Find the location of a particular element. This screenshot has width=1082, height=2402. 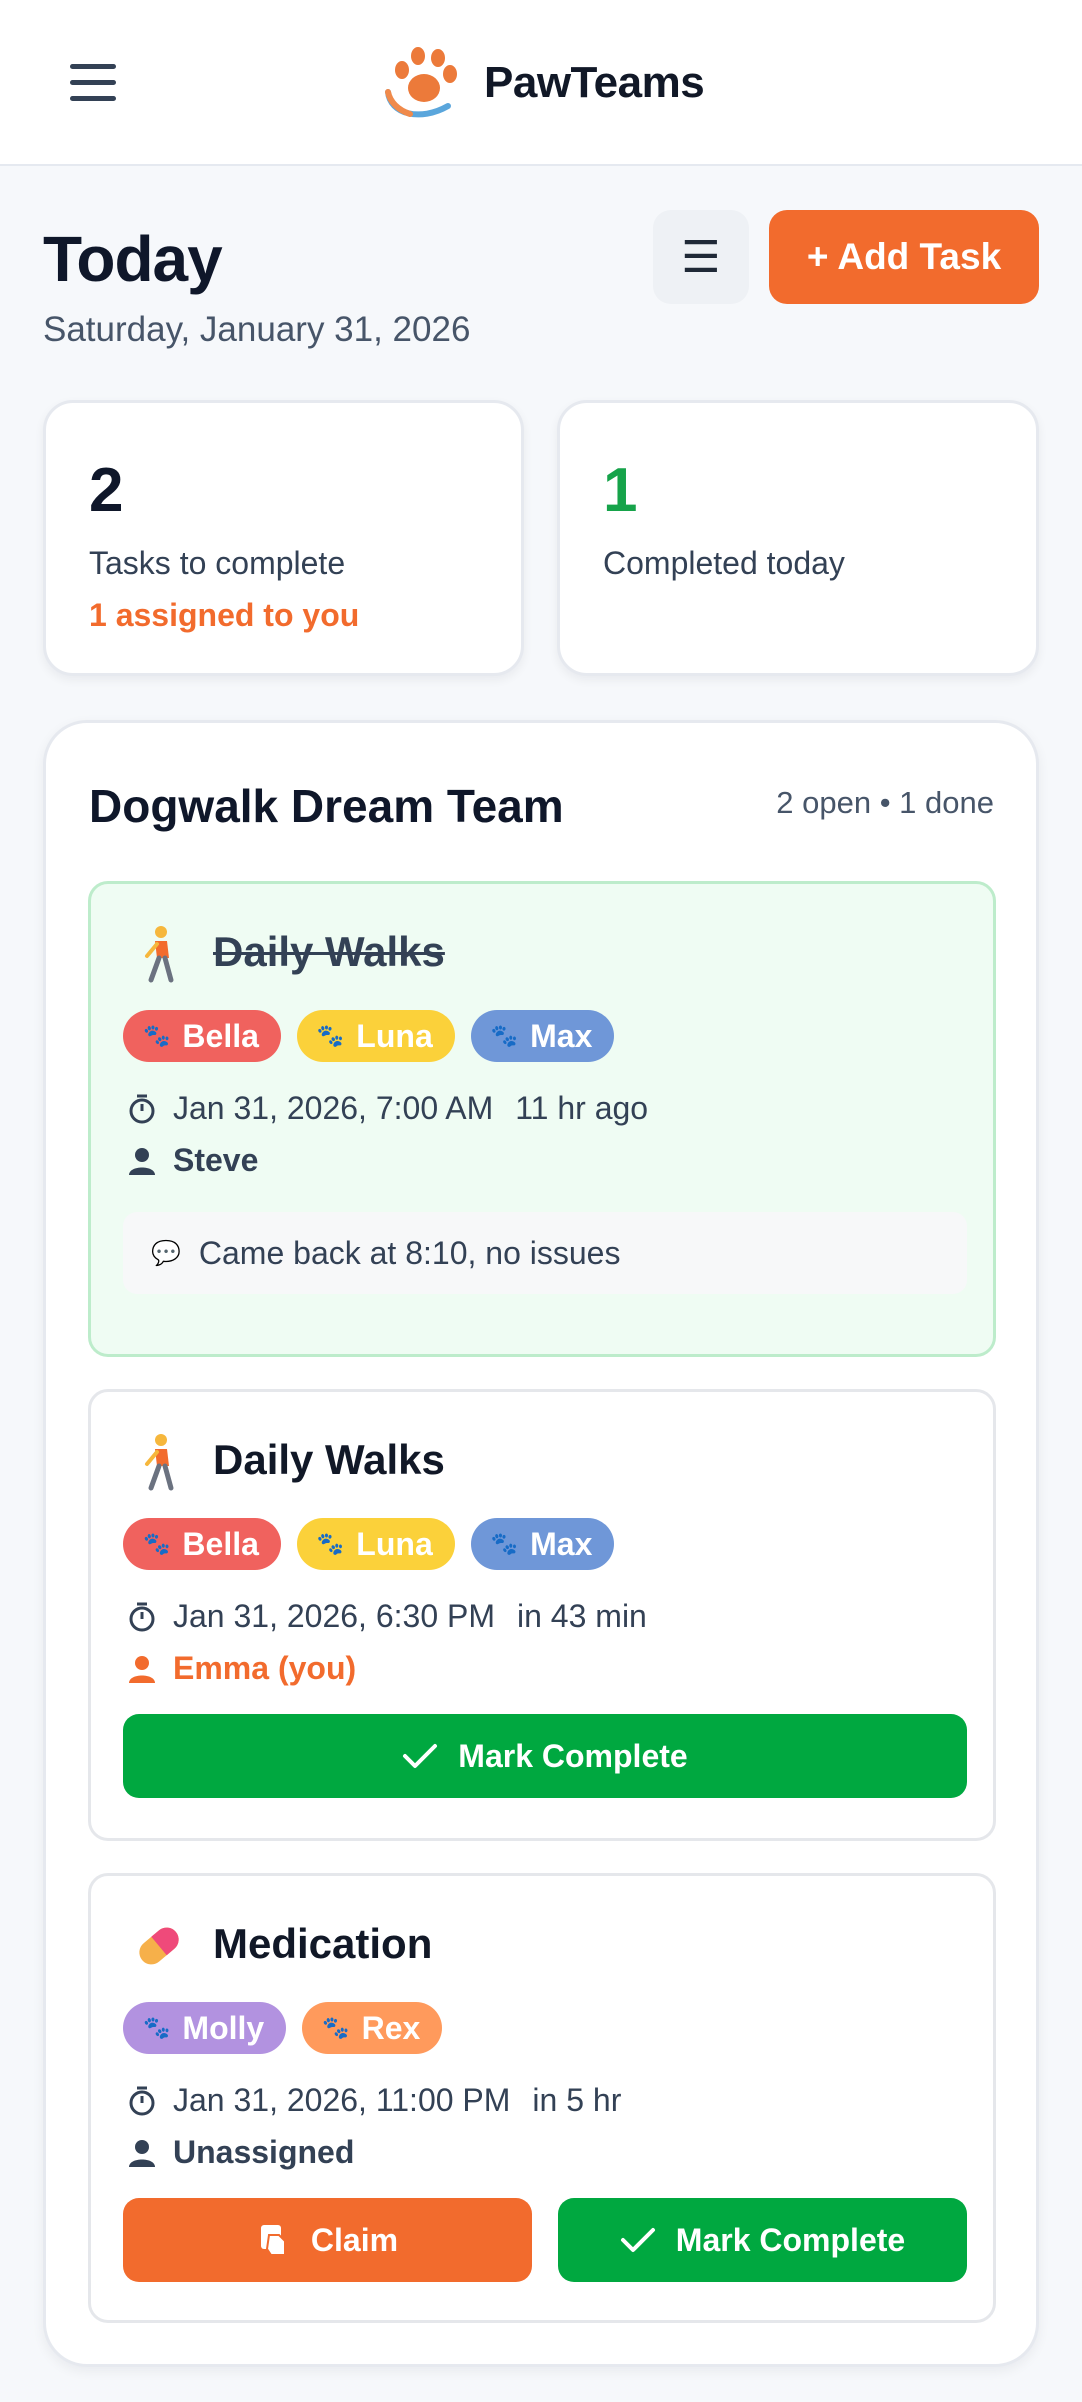

stat-label: Completed today is located at coordinates (724, 563).